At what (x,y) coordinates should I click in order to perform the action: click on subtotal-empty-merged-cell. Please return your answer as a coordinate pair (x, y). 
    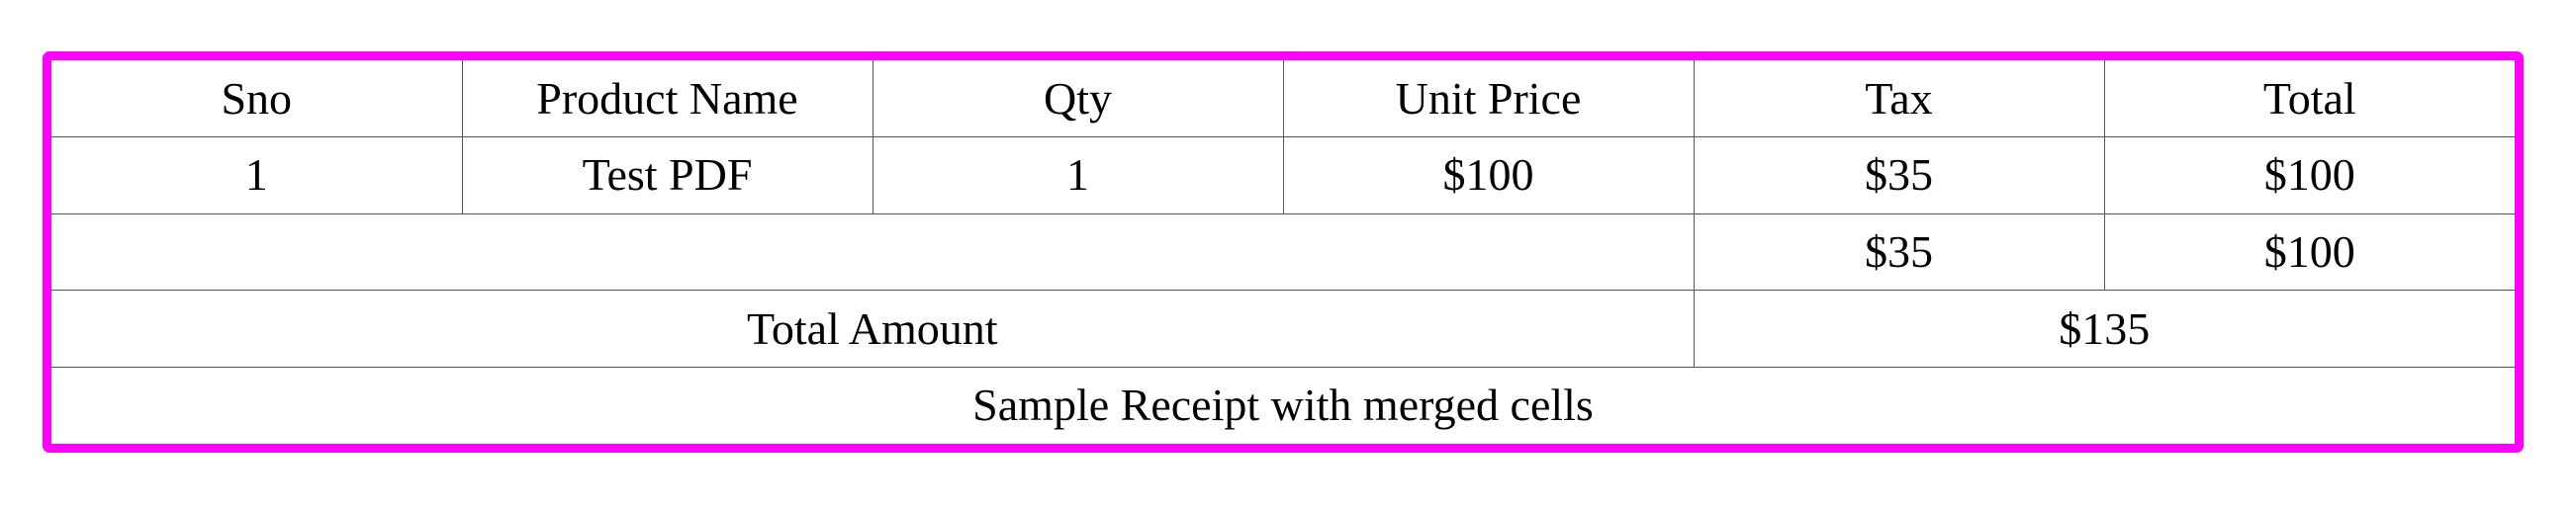
    Looking at the image, I should click on (873, 252).